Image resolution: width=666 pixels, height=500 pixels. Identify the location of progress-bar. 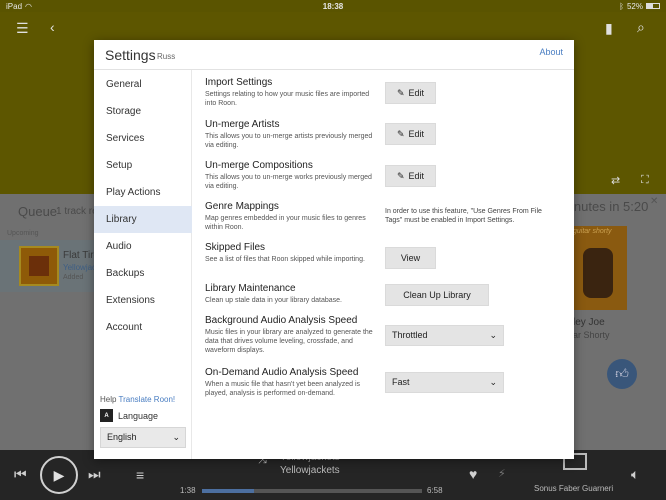
(312, 491).